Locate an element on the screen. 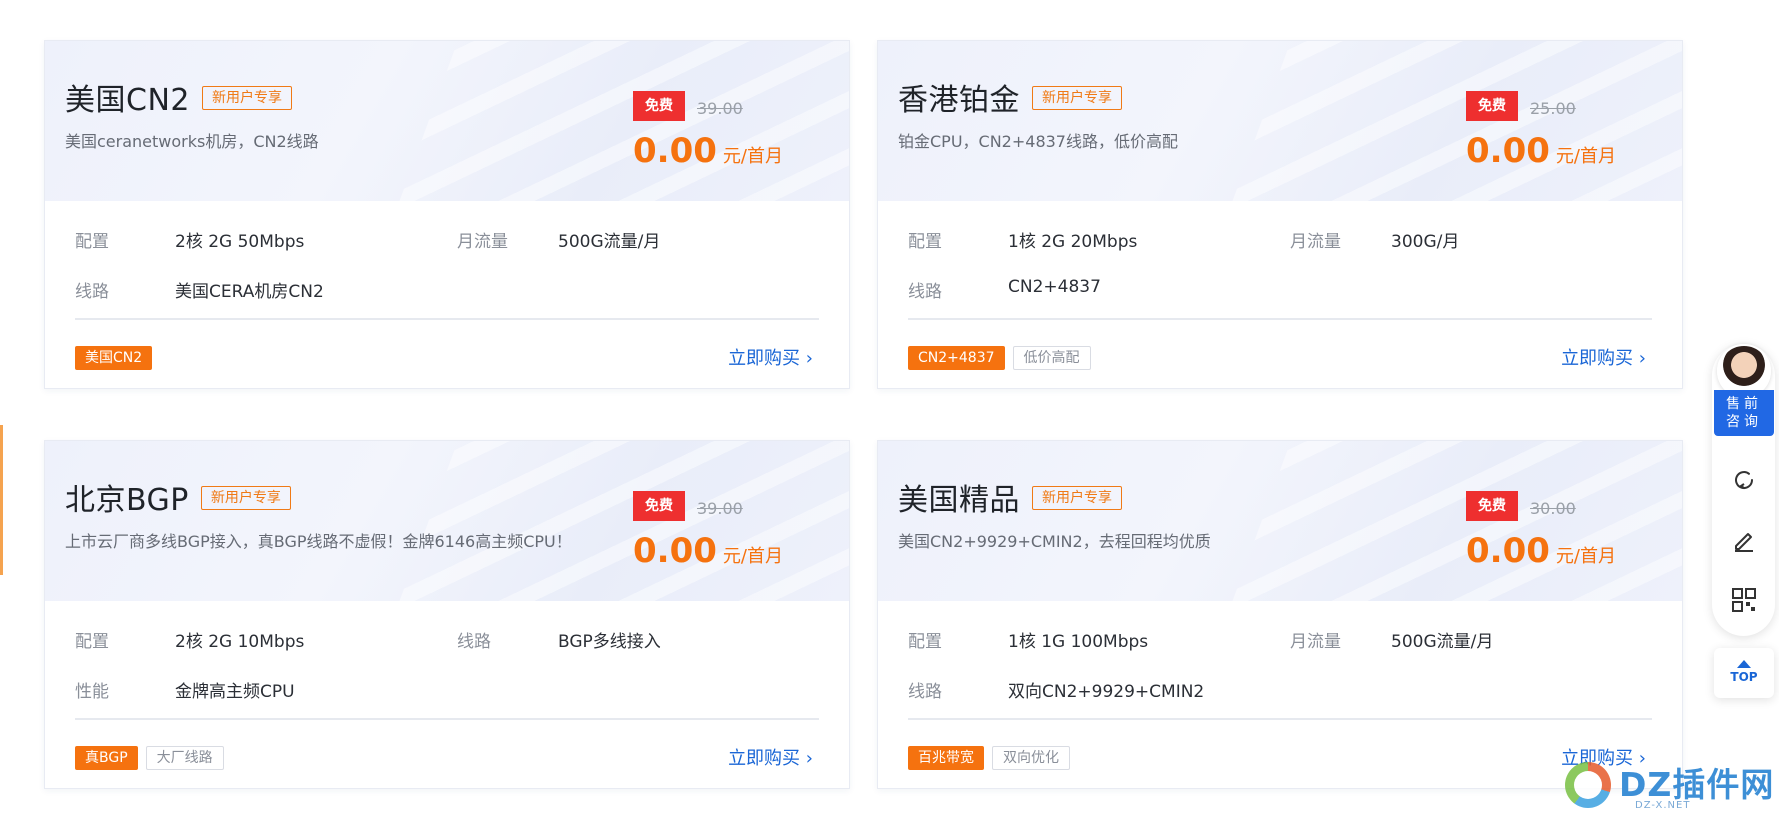 This screenshot has height=822, width=1779. qrcode-icon is located at coordinates (1744, 600).